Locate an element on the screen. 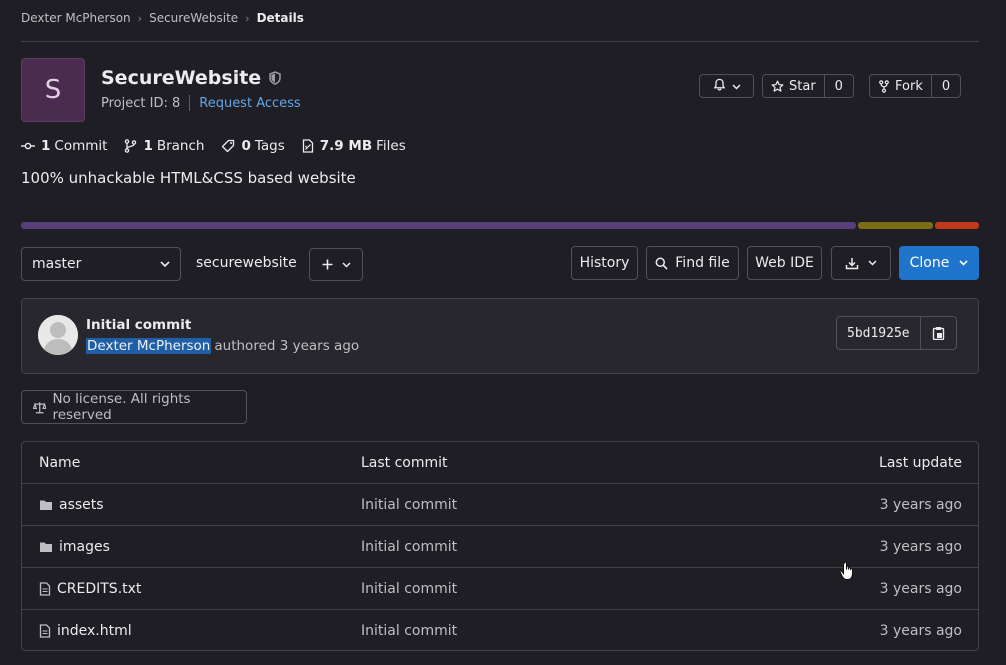  commit-title: Initial commit is located at coordinates (138, 325).